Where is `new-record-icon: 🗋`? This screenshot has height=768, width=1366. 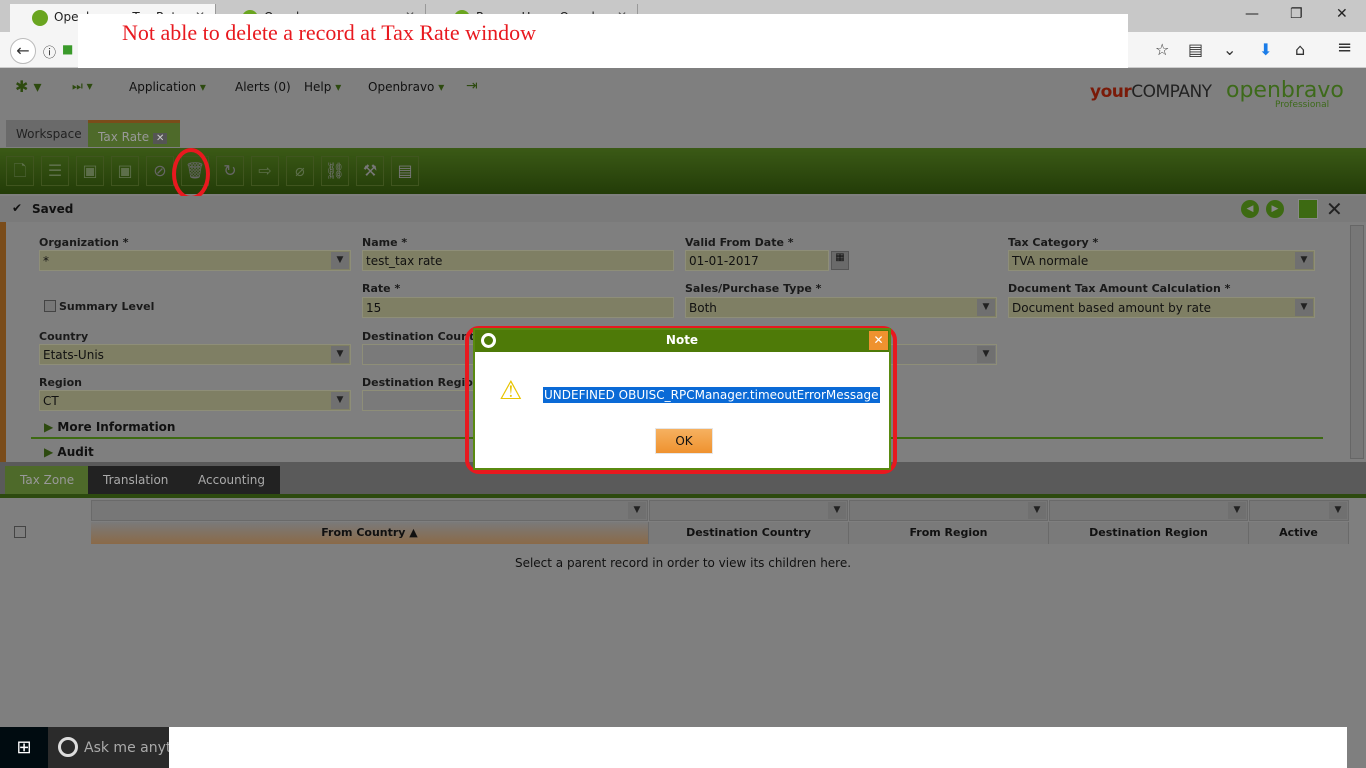 new-record-icon: 🗋 is located at coordinates (20, 171).